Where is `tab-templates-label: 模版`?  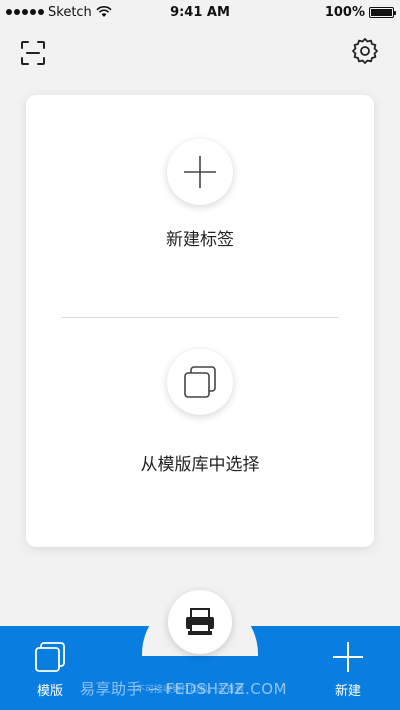
tab-templates-label: 模版 is located at coordinates (49, 691).